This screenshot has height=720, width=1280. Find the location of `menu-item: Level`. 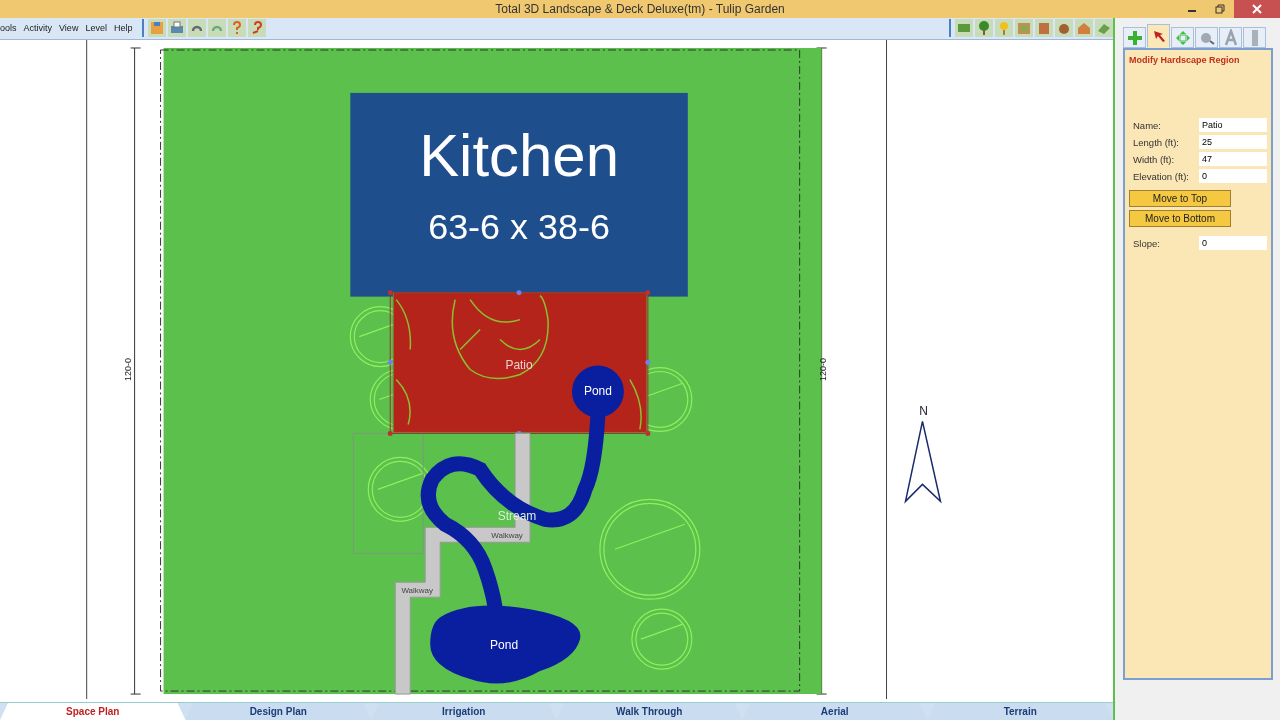

menu-item: Level is located at coordinates (96, 28).